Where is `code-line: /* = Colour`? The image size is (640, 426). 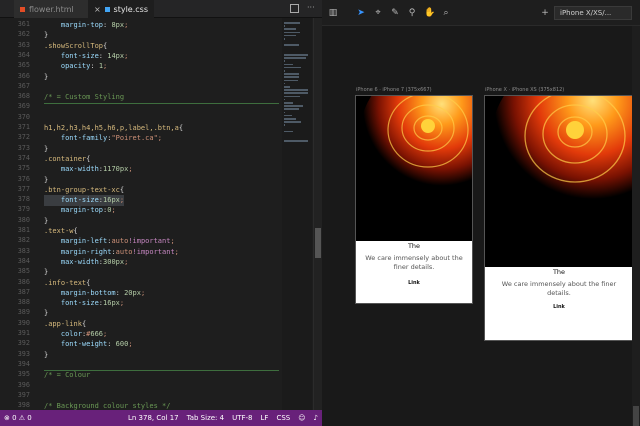
code-line: /* = Colour is located at coordinates (67, 375).